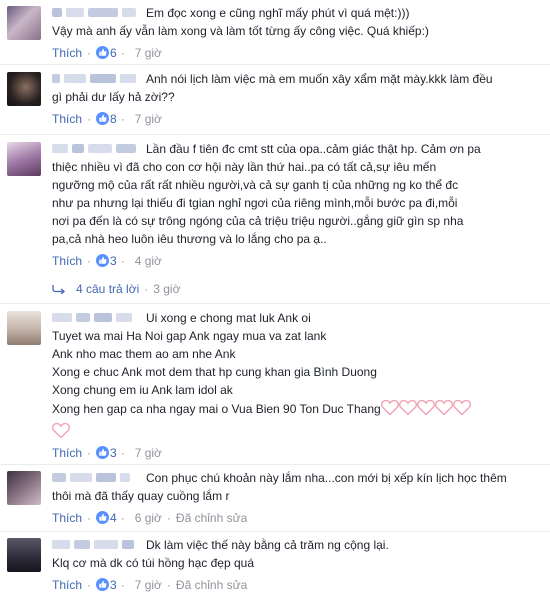 This screenshot has height=600, width=550. Describe the element at coordinates (113, 119) in the screenshot. I see `like-count: 8` at that location.